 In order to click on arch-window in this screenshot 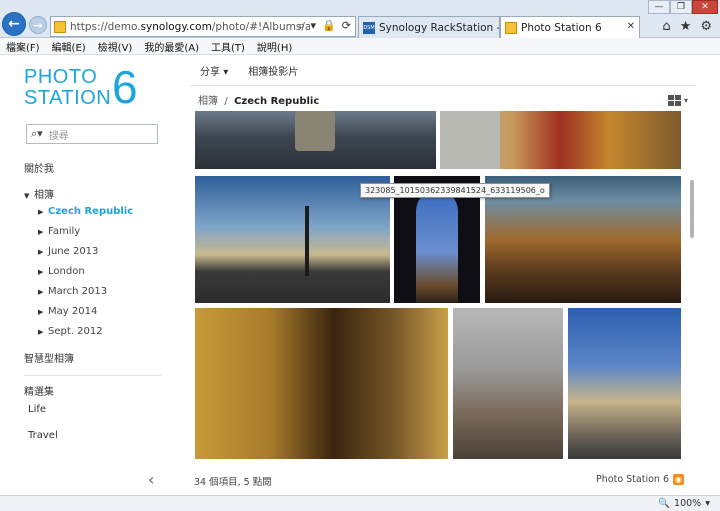, I will do `click(437, 246)`.